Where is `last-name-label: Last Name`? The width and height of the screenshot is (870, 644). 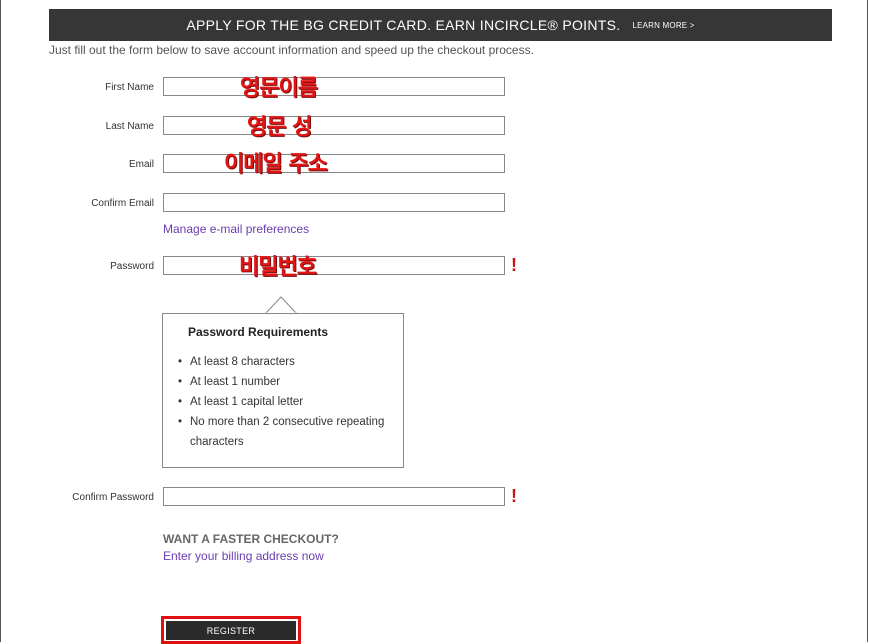
last-name-label: Last Name is located at coordinates (129, 126).